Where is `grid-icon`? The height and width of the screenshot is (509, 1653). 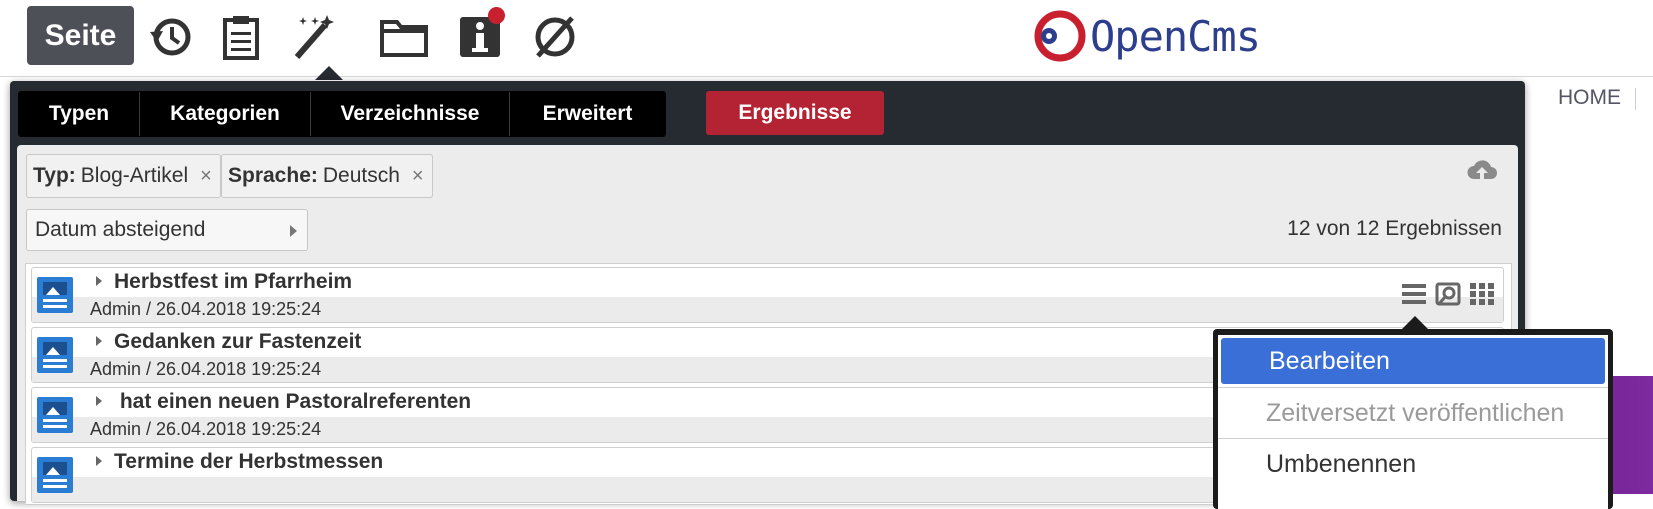
grid-icon is located at coordinates (1482, 294).